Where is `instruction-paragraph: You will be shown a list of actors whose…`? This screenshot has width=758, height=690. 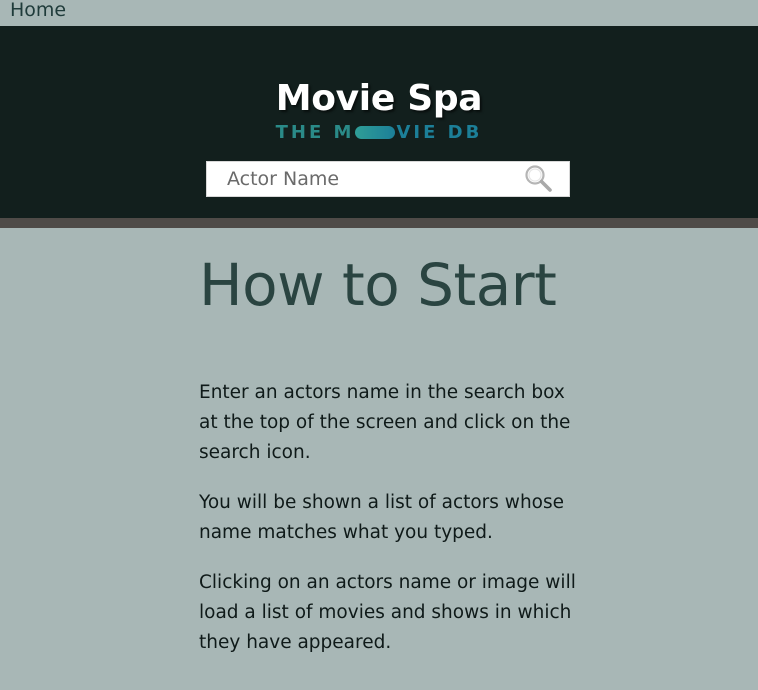 instruction-paragraph: You will be shown a list of actors whose… is located at coordinates (382, 517).